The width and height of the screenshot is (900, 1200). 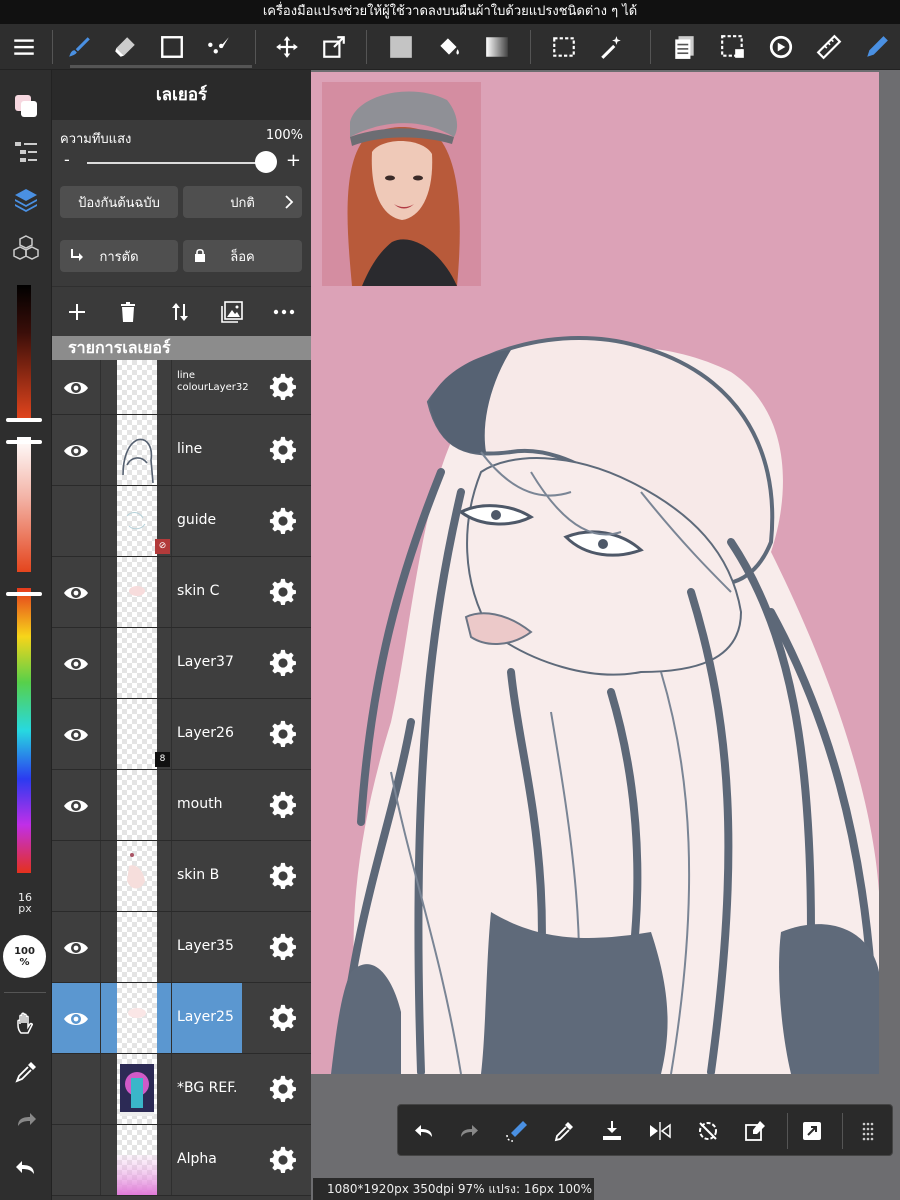 I want to click on select-icon, so click(x=564, y=47).